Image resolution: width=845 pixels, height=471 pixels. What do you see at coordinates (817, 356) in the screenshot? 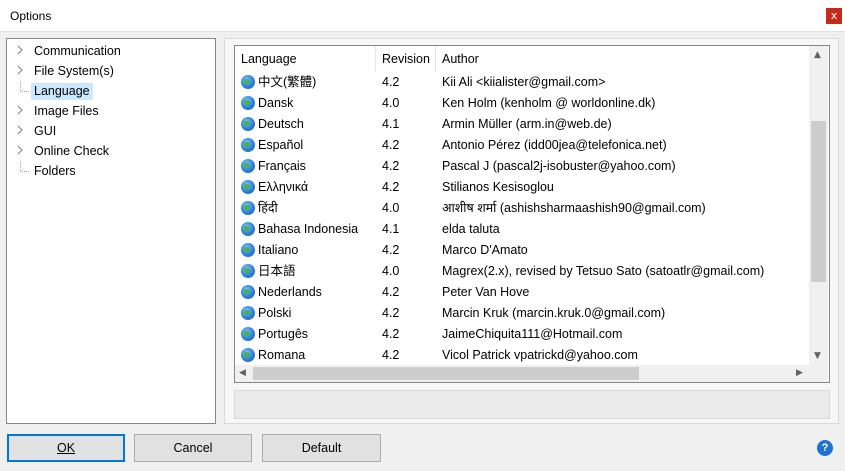
I see `scroll-down-arrow-icon: ▼` at bounding box center [817, 356].